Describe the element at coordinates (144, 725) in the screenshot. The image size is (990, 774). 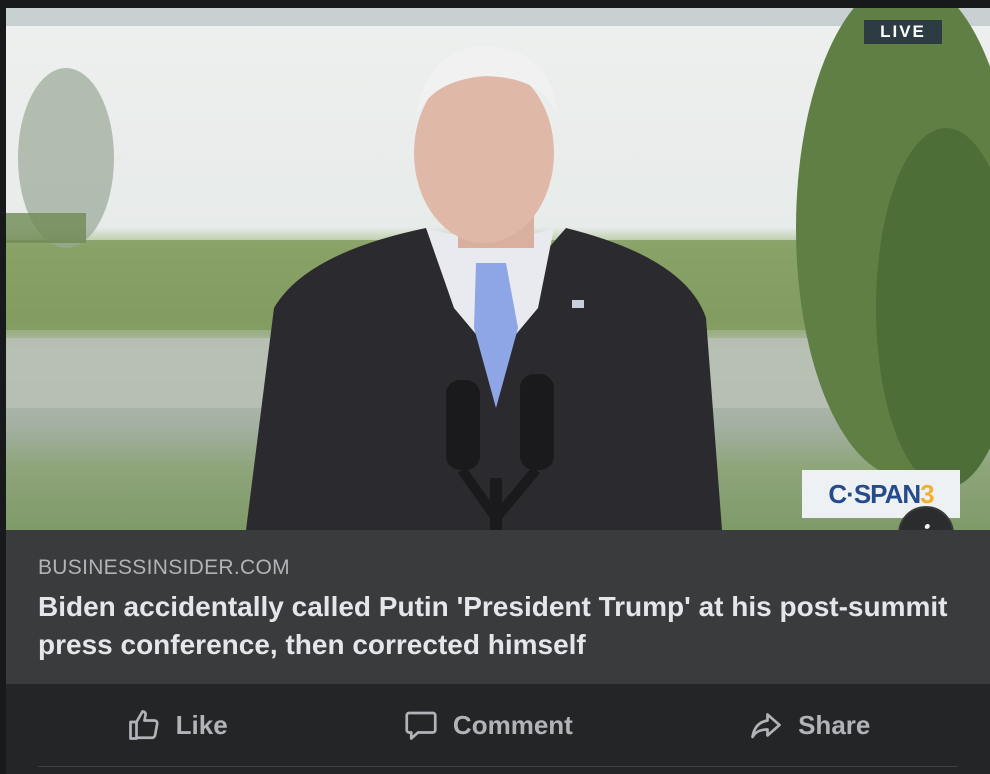
I see `thumbs-up-icon` at that location.